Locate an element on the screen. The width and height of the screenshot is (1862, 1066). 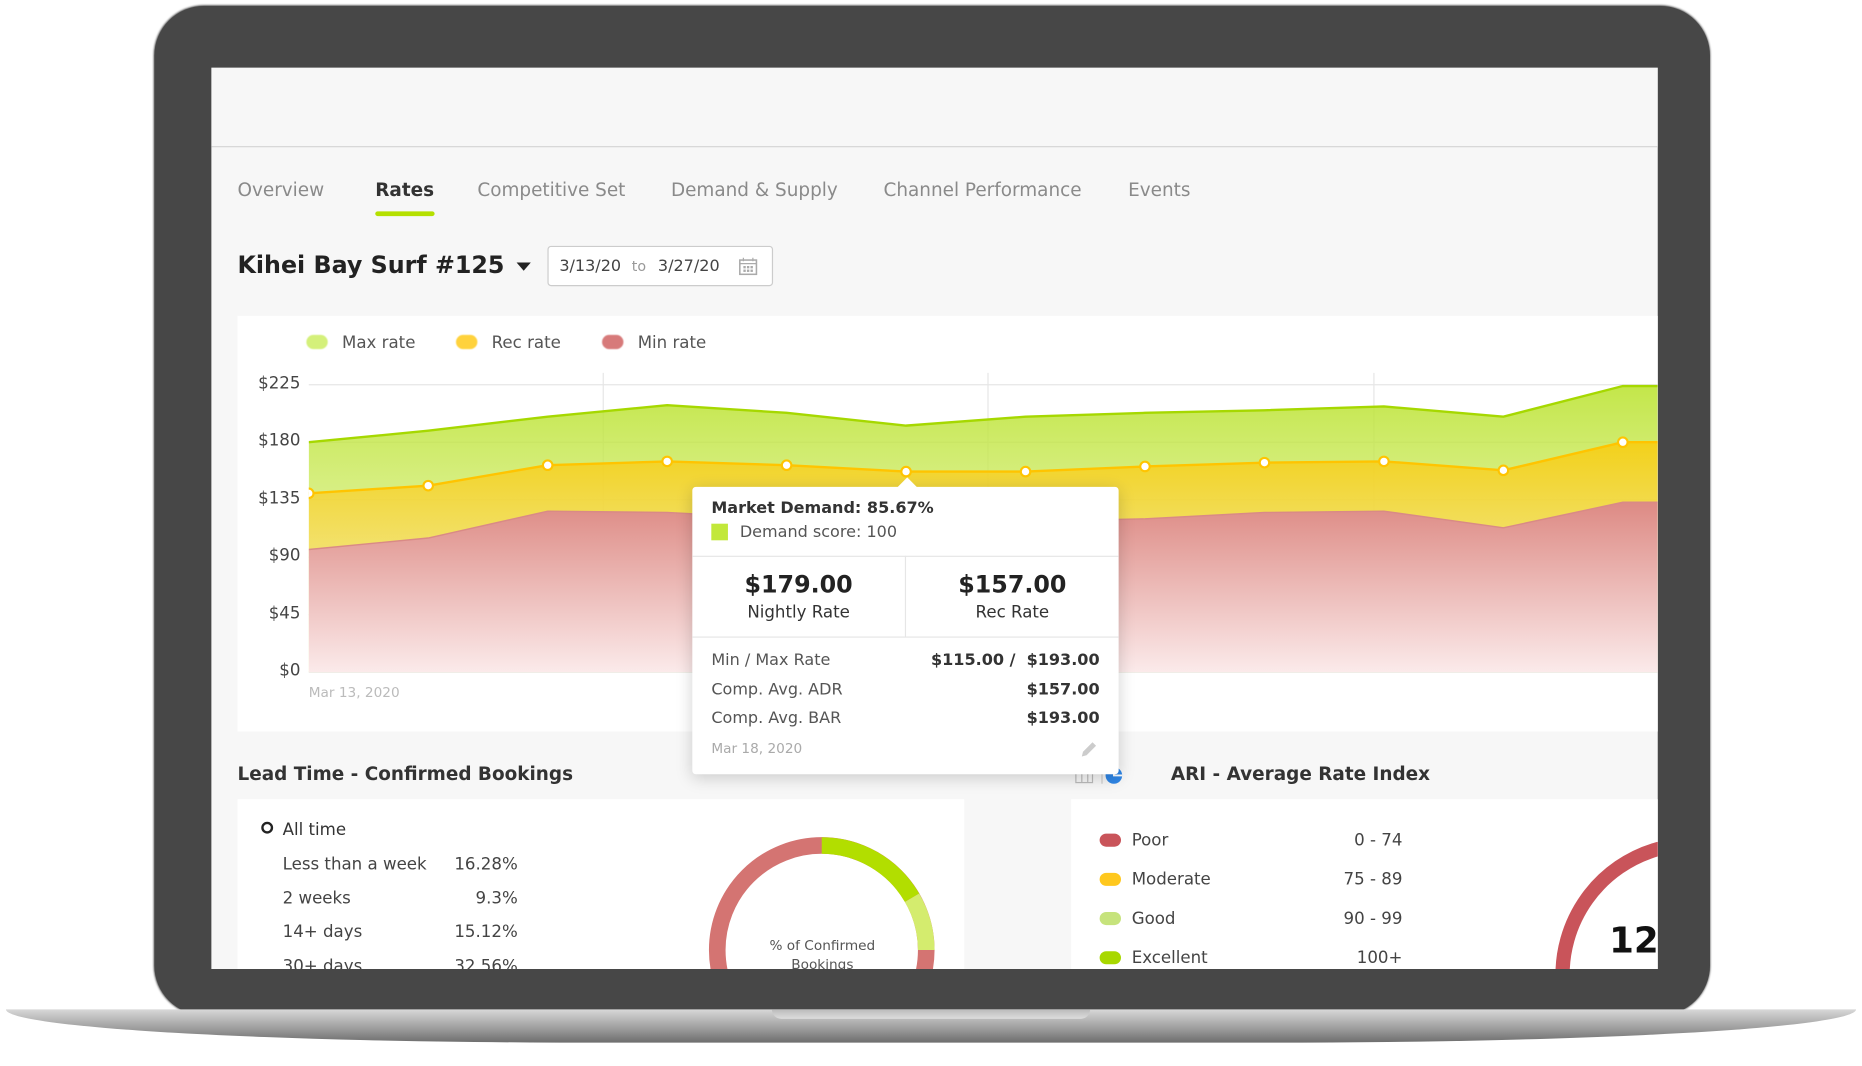
ari-level: Poor is located at coordinates (1134, 841).